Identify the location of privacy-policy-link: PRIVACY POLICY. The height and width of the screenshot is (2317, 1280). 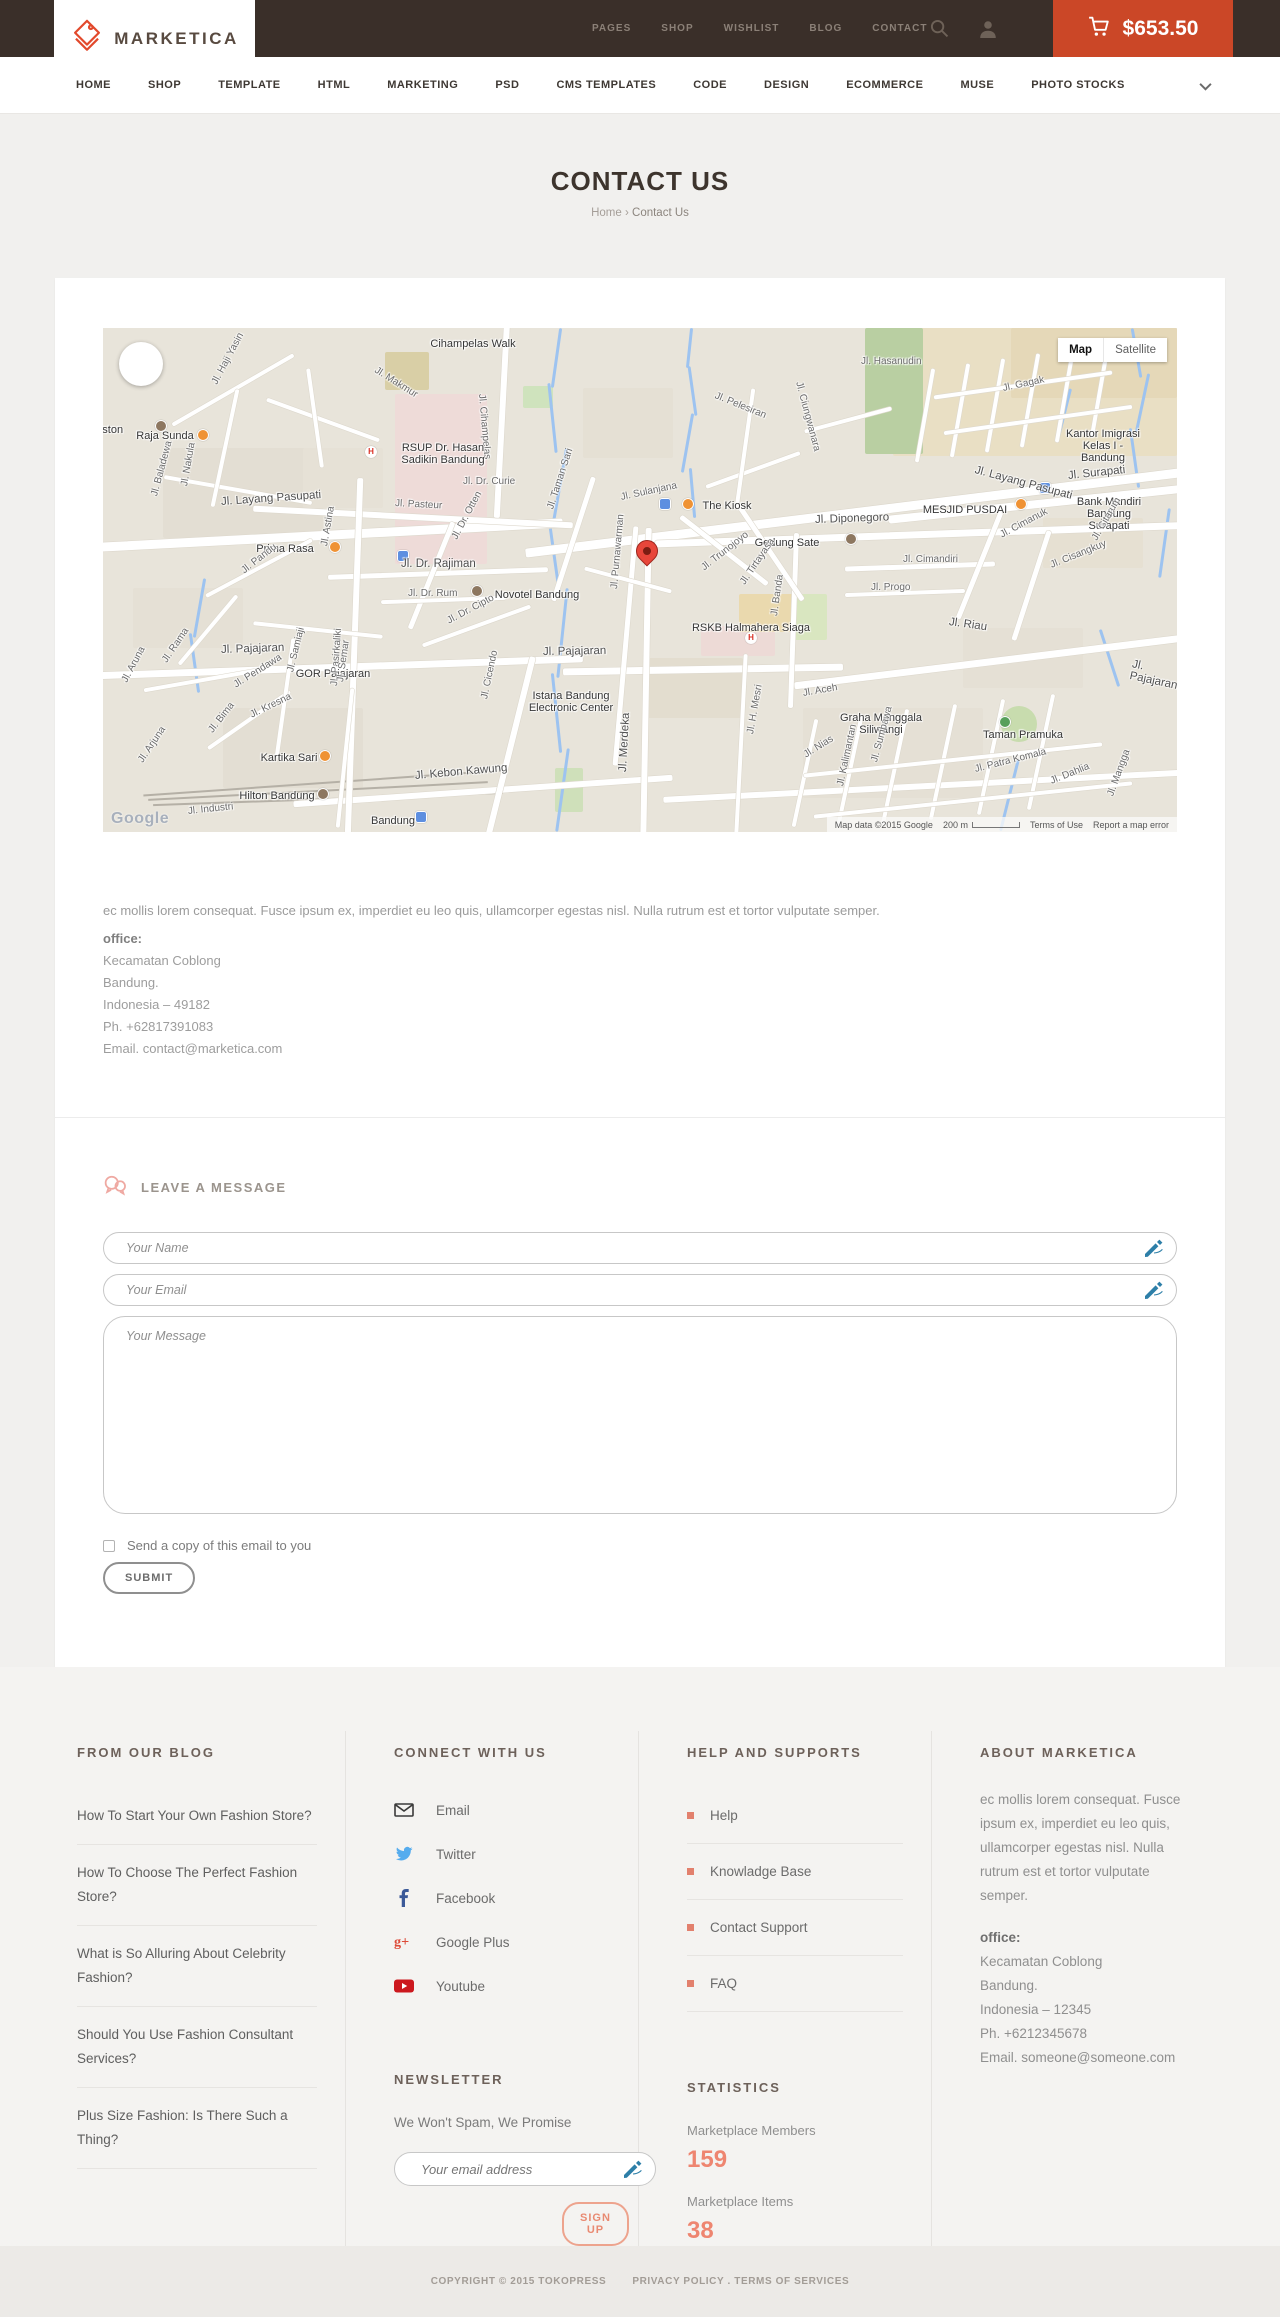
(678, 2281).